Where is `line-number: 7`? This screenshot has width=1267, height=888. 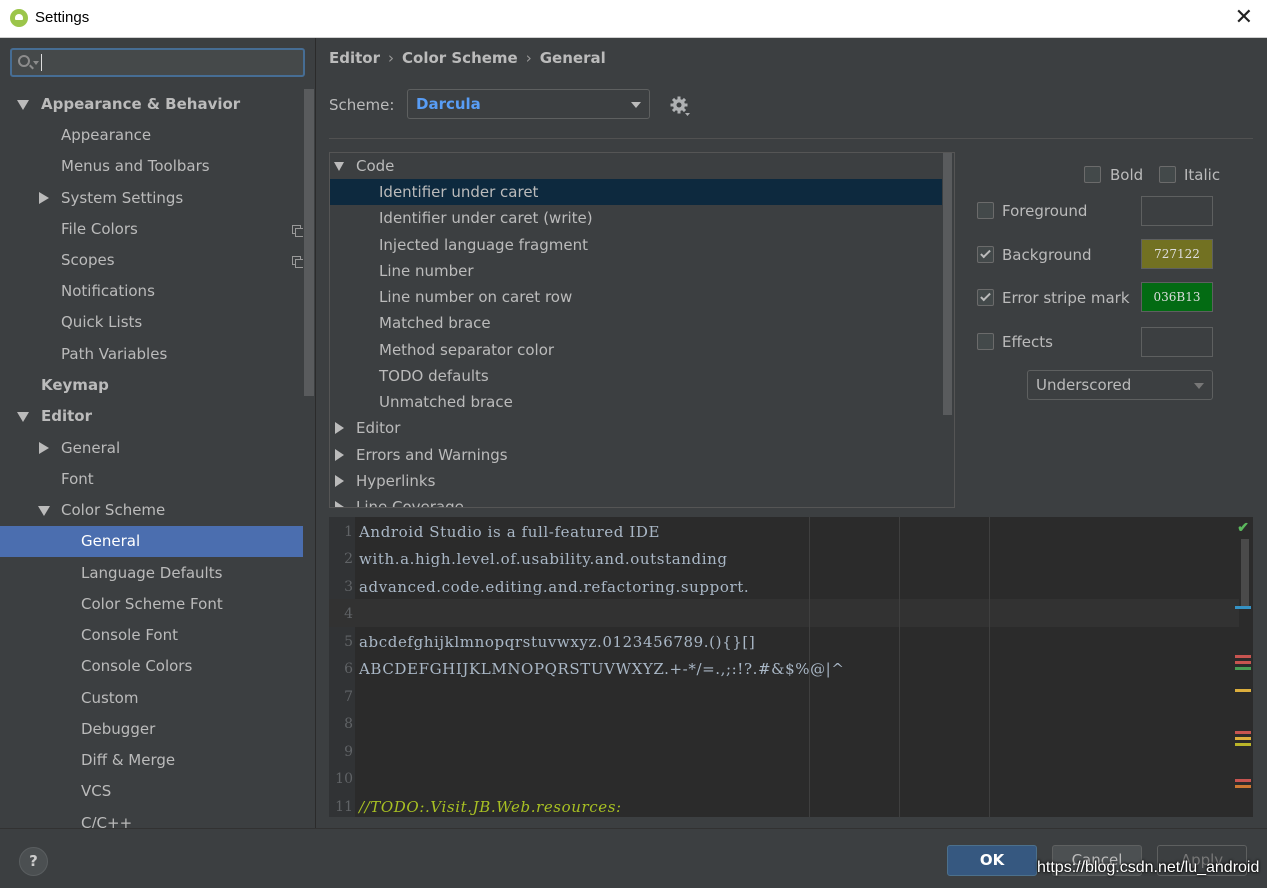 line-number: 7 is located at coordinates (348, 697).